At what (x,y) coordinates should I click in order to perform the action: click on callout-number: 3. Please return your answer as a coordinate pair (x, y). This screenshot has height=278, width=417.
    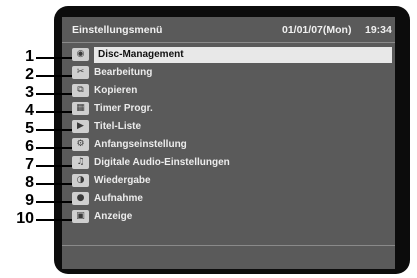
    Looking at the image, I should click on (29, 92).